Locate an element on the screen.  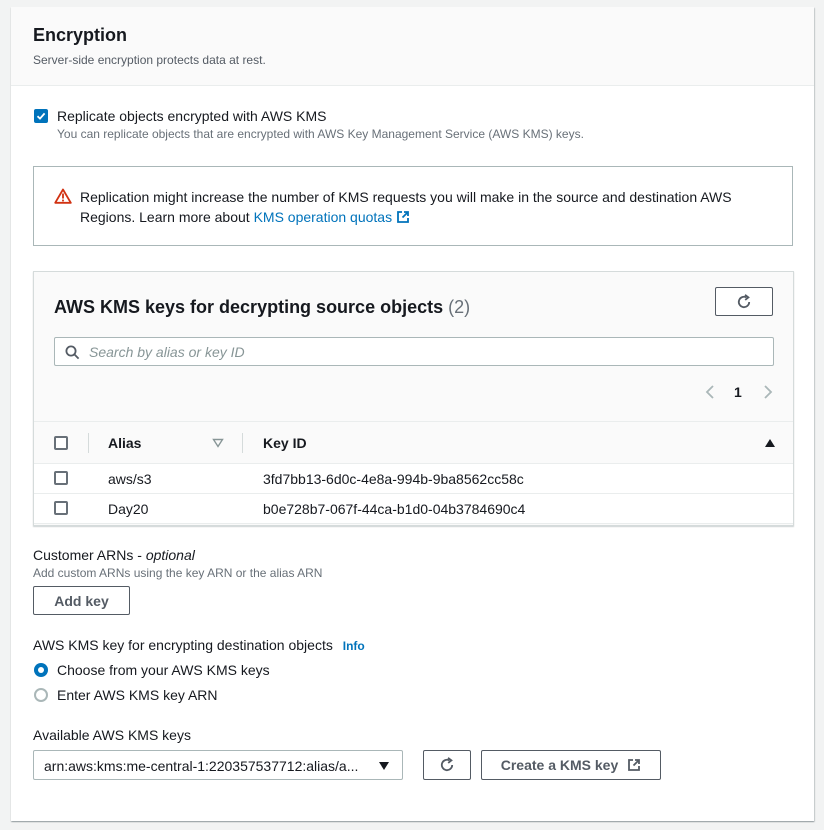
refresh-keys-button is located at coordinates (447, 765).